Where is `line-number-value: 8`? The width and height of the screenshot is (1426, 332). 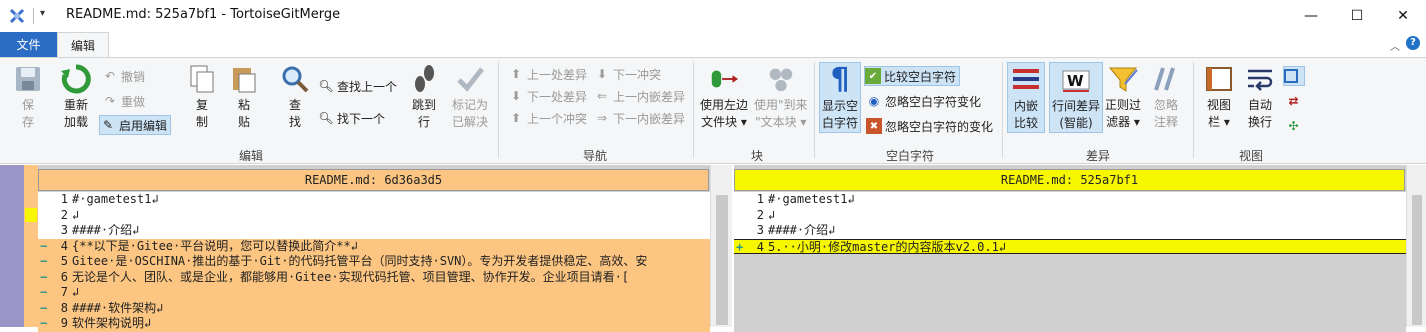 line-number-value: 8 is located at coordinates (64, 307).